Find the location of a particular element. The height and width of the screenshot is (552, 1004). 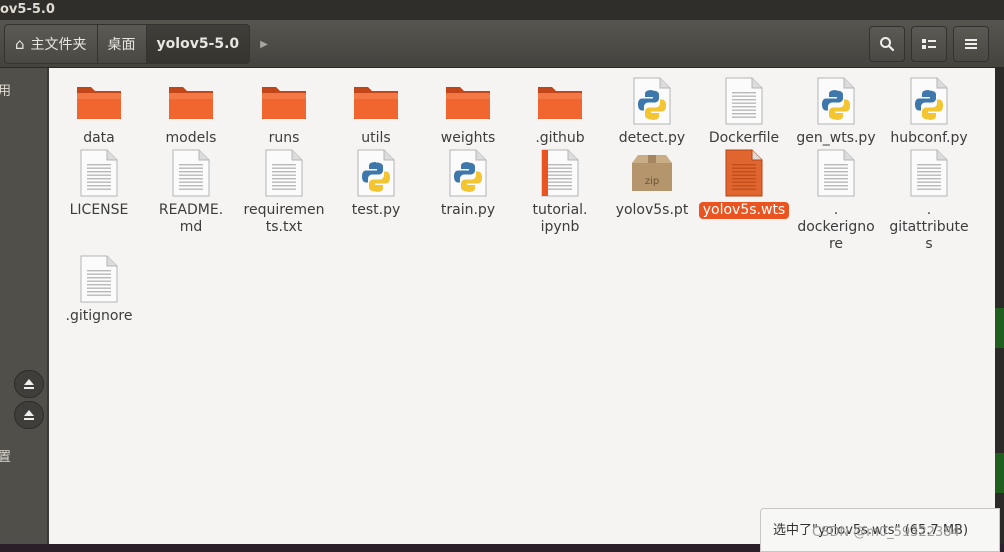

view-toggle-button is located at coordinates (929, 44).